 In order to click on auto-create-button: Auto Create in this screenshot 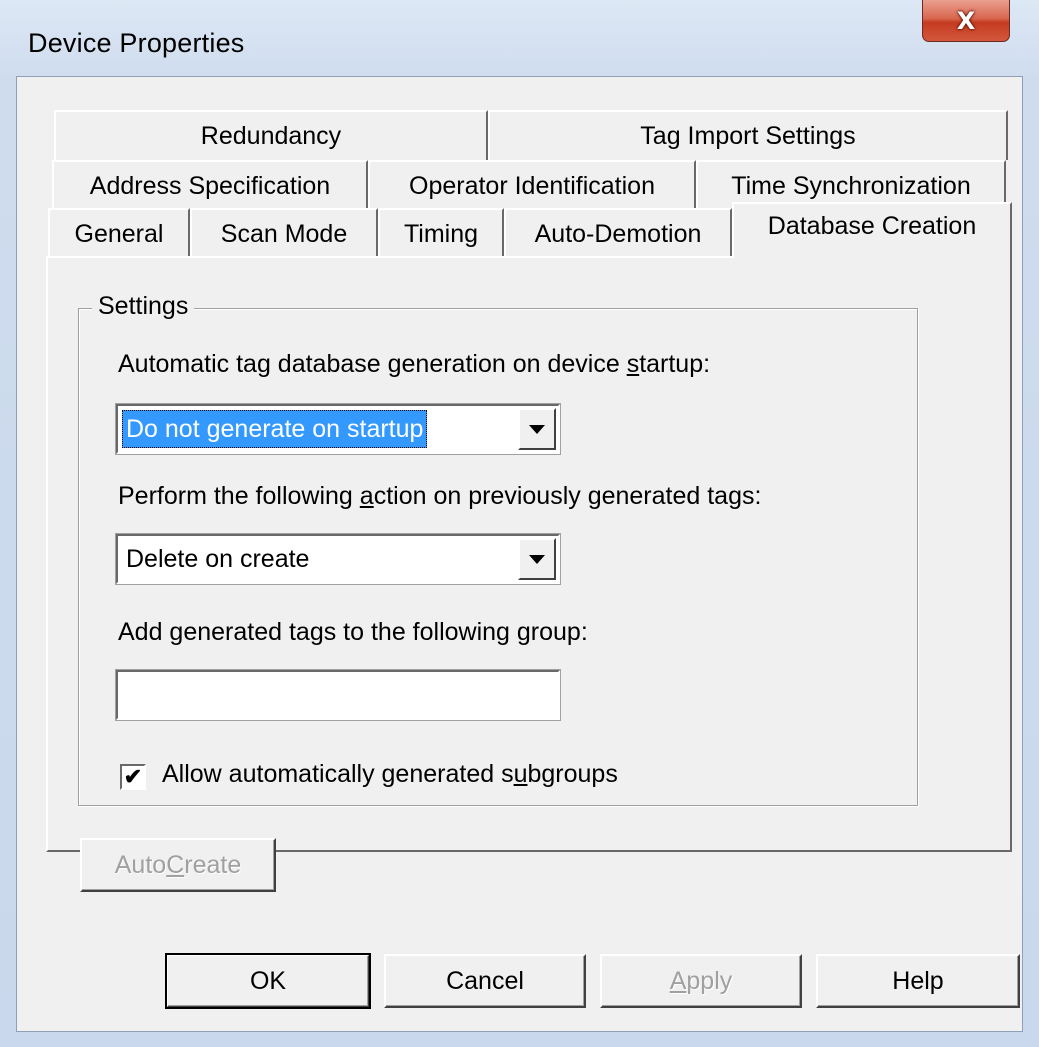, I will do `click(178, 865)`.